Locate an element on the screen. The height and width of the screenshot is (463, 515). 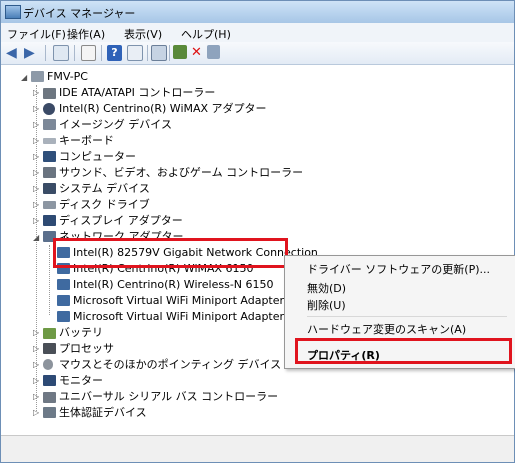
category-label: プロセッサ is located at coordinates (86, 348).